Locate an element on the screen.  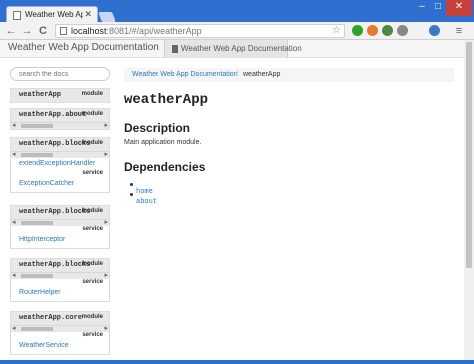
dependency-link: about is located at coordinates (146, 202).